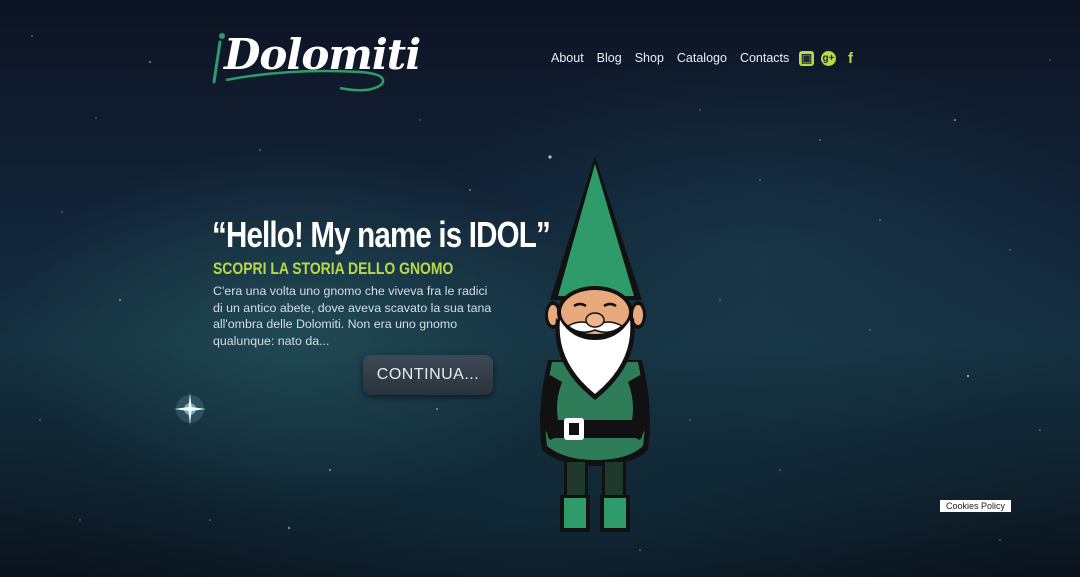  I want to click on hero-subtitle: SCOPRI LA STORIA DELLO GNOMO, so click(333, 269).